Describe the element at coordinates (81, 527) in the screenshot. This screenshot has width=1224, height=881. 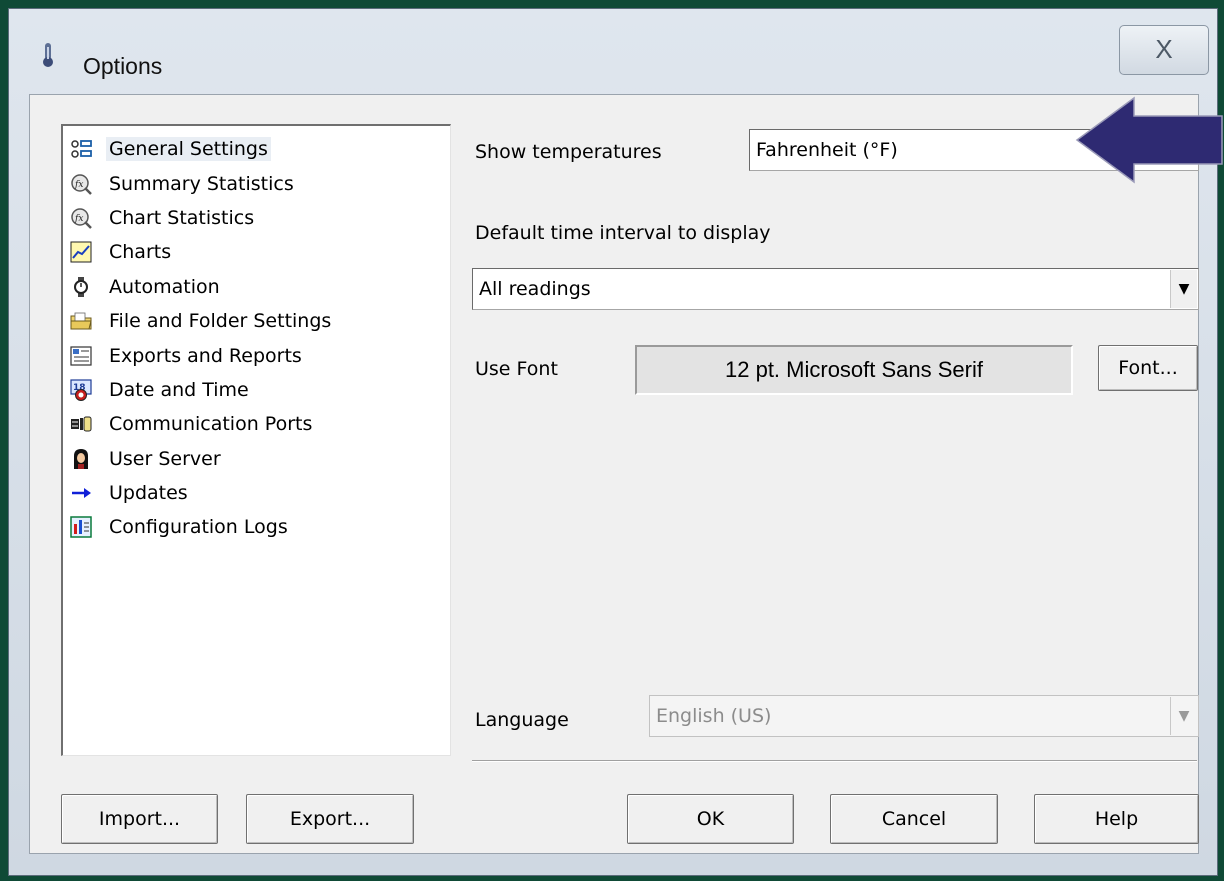
I see `log-icon` at that location.